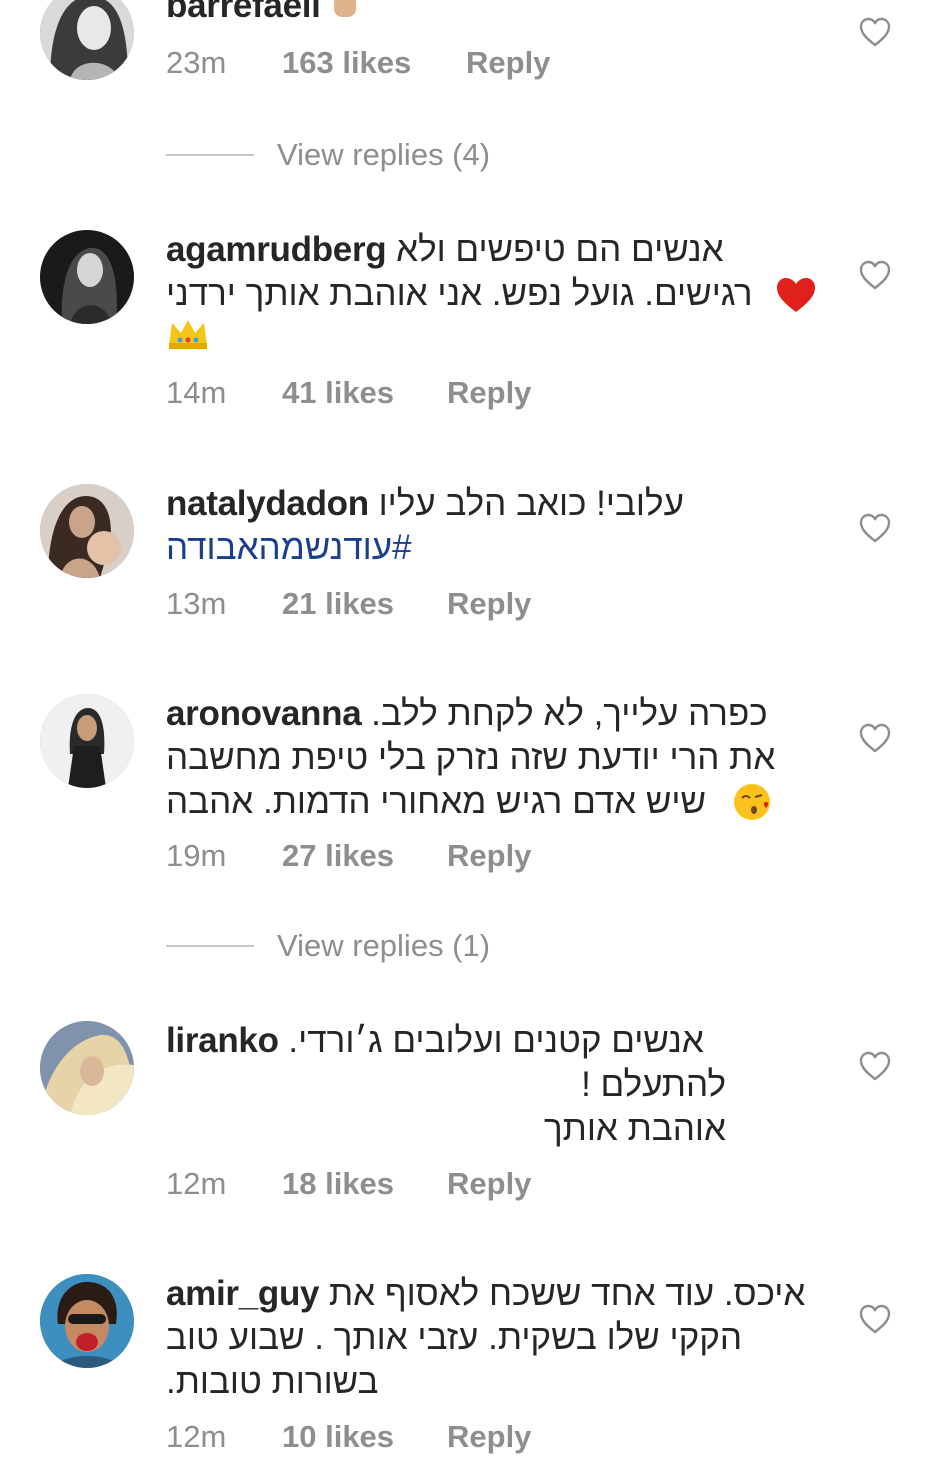 This screenshot has height=1479, width=948. I want to click on comment-likes: 41 likes, so click(338, 393).